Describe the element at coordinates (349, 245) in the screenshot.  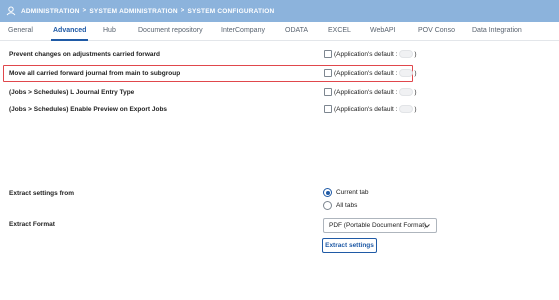
I see `extract-settings-button: Extract settings` at that location.